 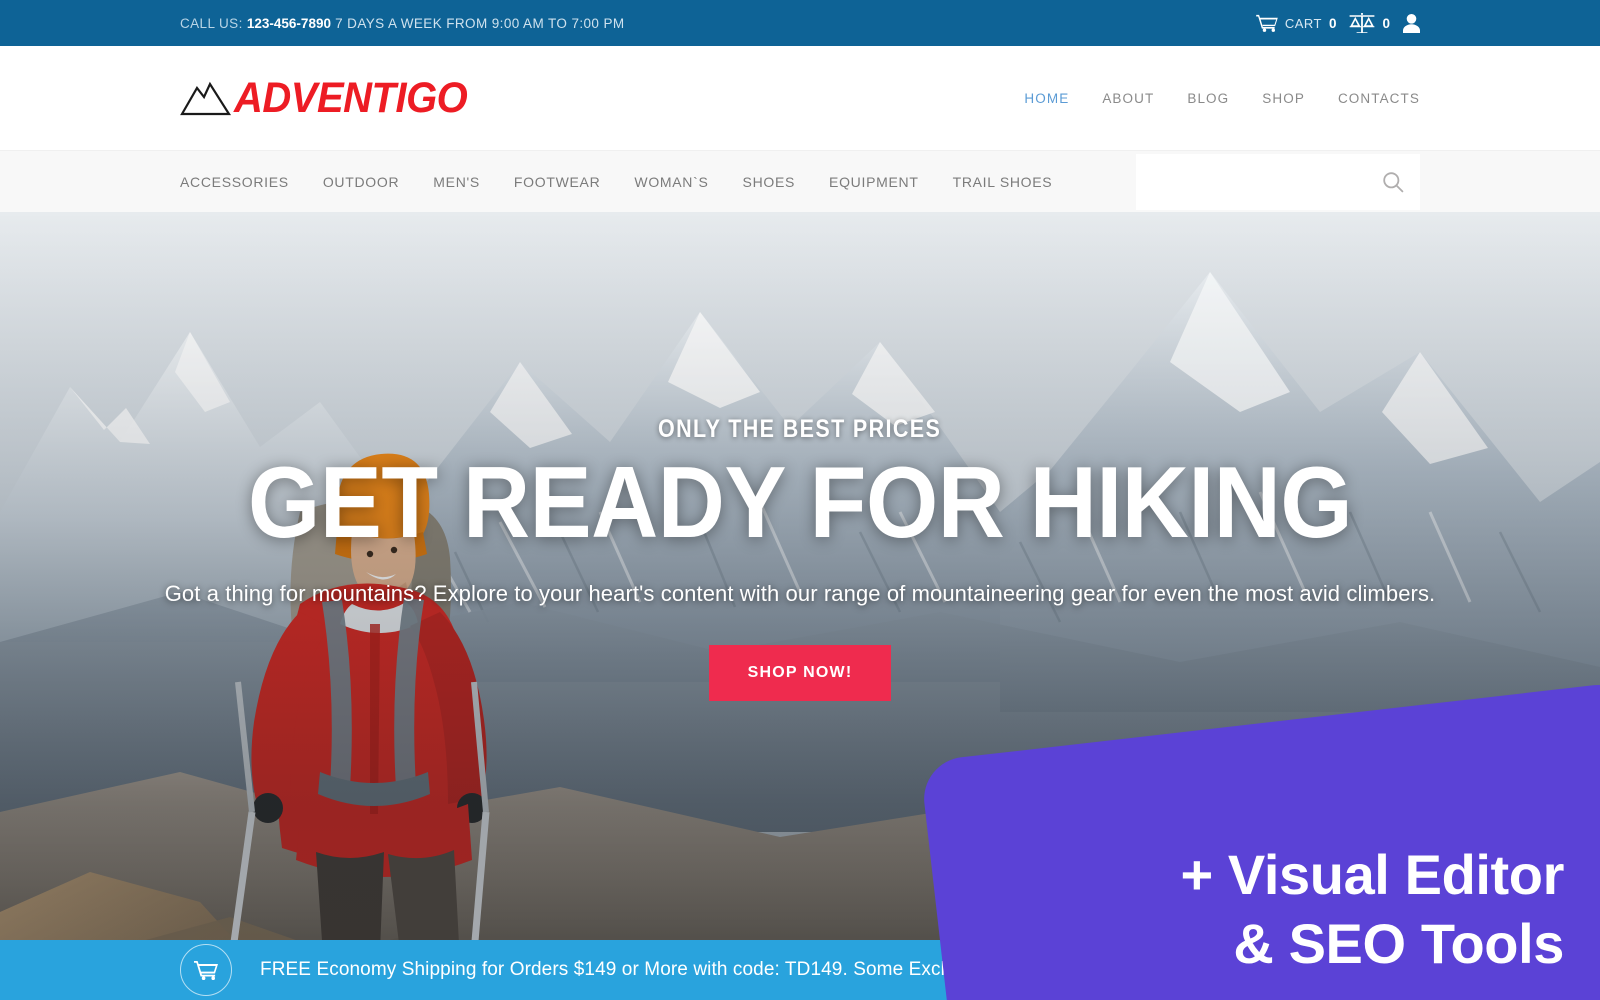 I want to click on mountain-logo-icon, so click(x=206, y=98).